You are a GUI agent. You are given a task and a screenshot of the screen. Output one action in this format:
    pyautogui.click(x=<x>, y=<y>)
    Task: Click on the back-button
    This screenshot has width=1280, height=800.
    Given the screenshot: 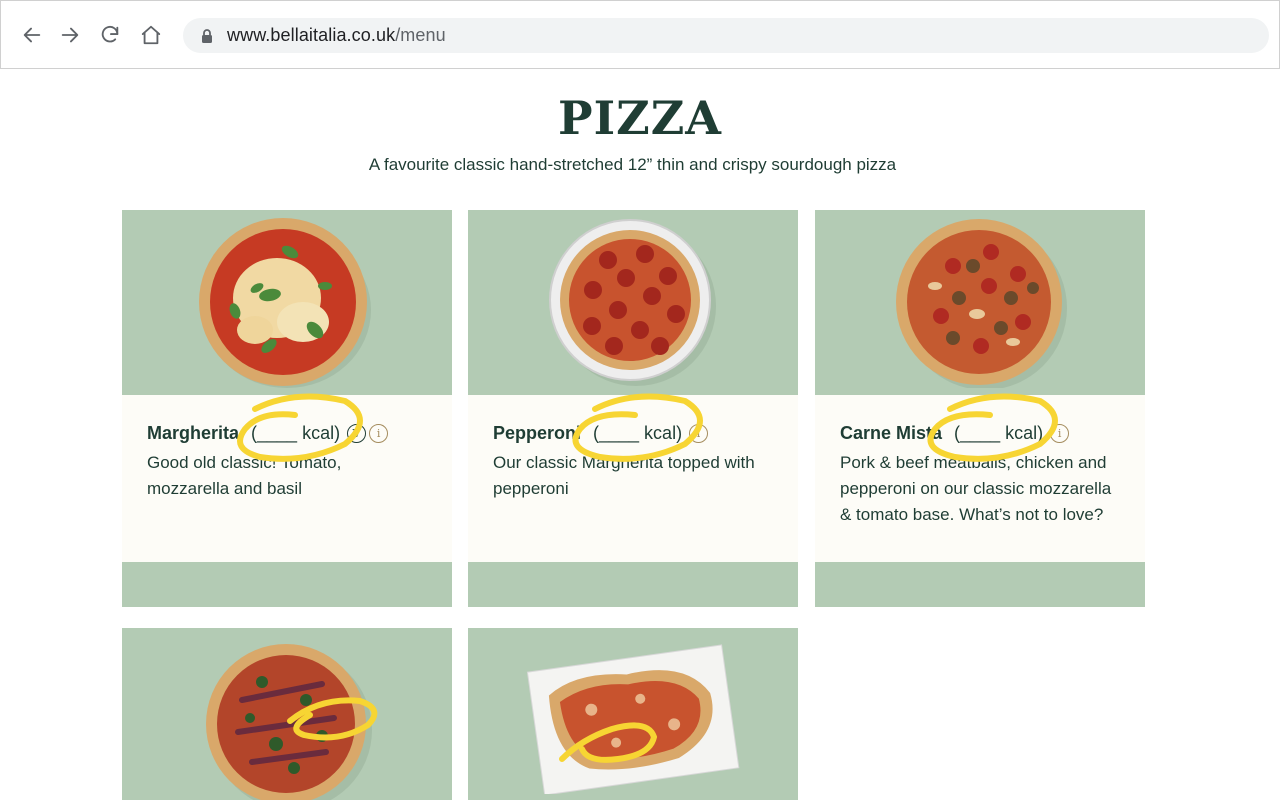 What is the action you would take?
    pyautogui.click(x=32, y=35)
    